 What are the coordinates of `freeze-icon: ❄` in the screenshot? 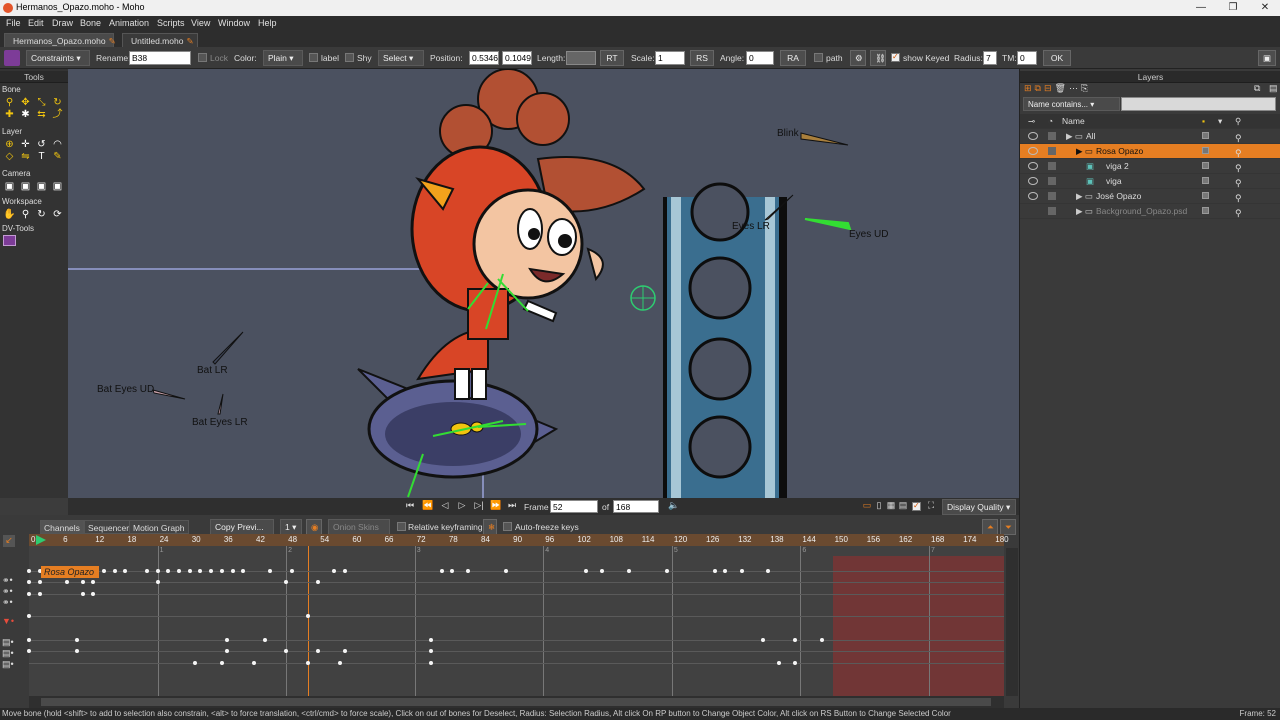 It's located at (490, 527).